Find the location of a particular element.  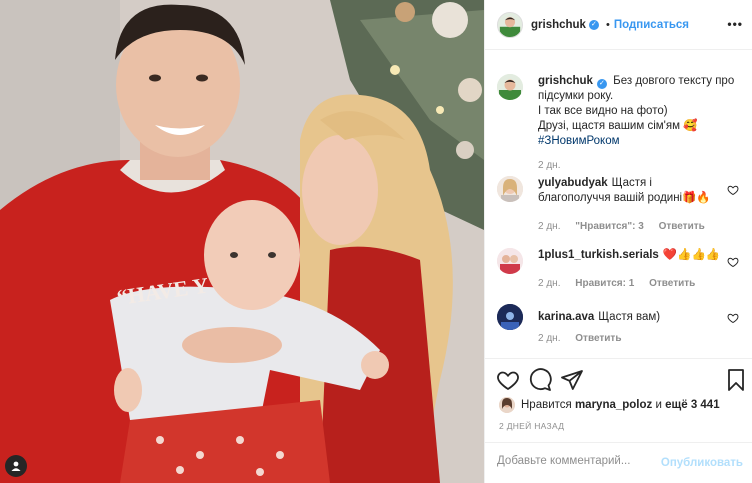

comment-likes: Нравится: 1 is located at coordinates (604, 283).